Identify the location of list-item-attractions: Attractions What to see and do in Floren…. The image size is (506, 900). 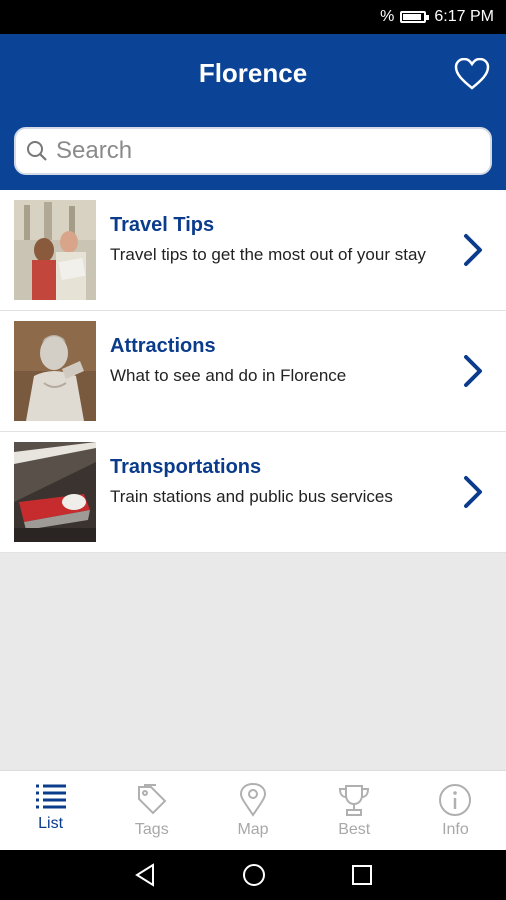
(253, 371).